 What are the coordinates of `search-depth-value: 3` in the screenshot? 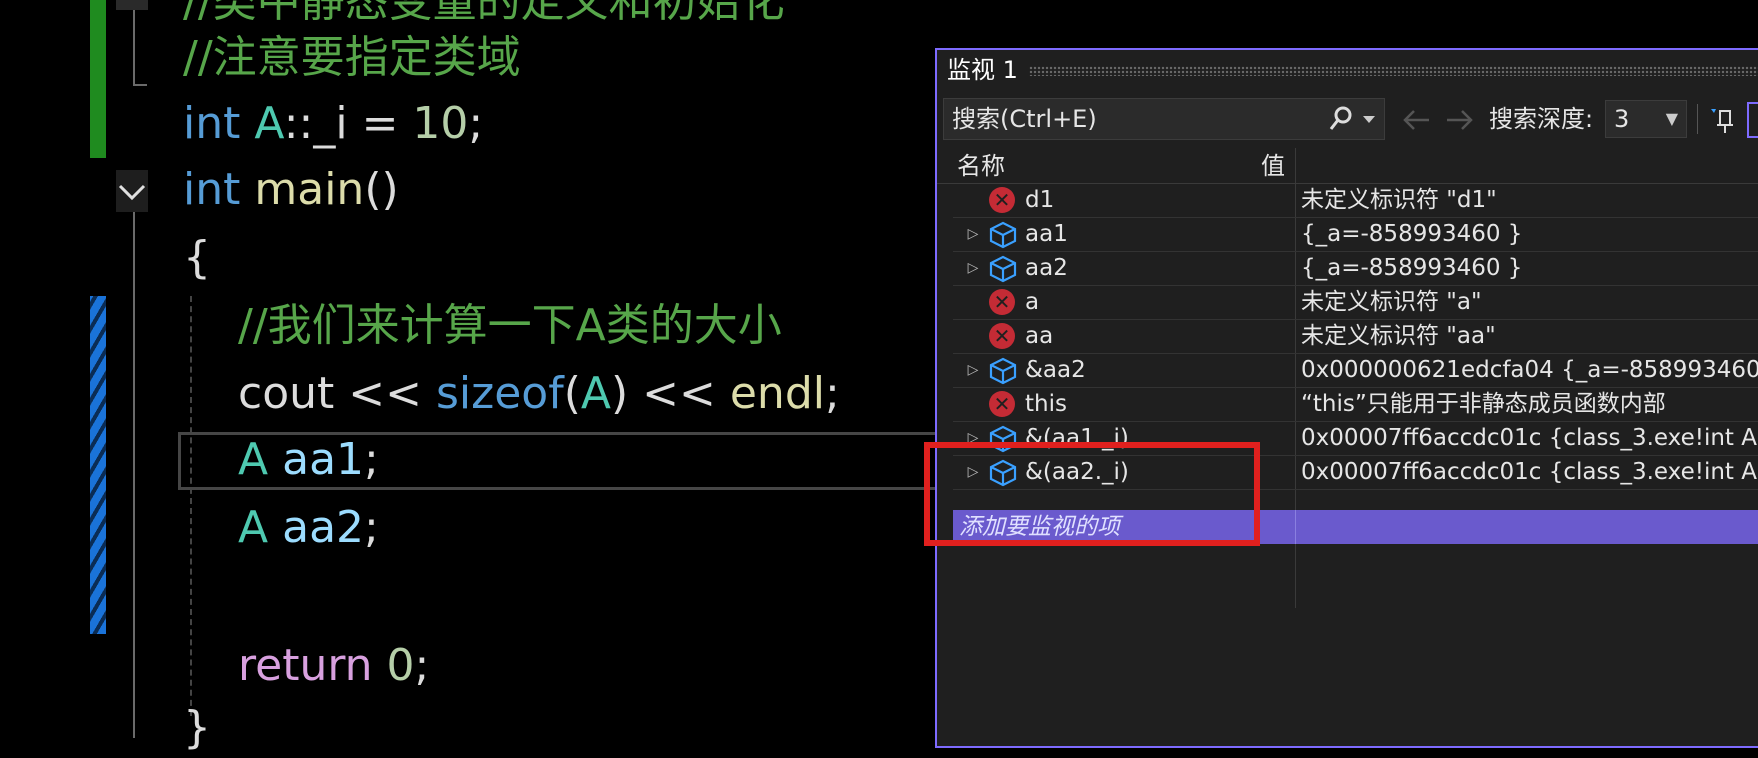 It's located at (1622, 119).